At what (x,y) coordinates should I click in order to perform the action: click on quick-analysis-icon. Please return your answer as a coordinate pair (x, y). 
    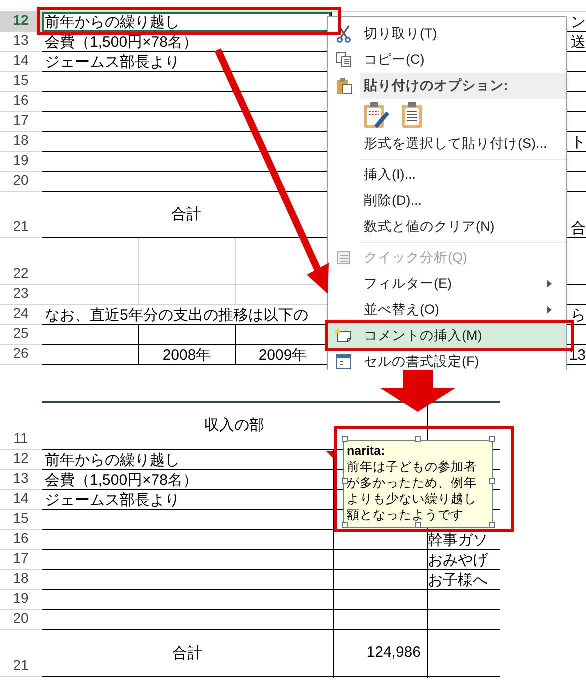
    Looking at the image, I should click on (344, 258).